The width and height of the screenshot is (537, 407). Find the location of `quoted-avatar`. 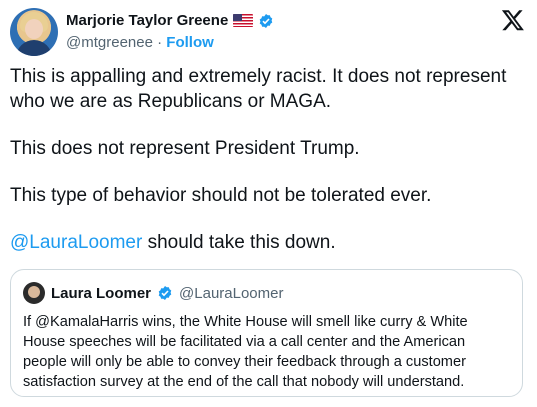

quoted-avatar is located at coordinates (34, 293).